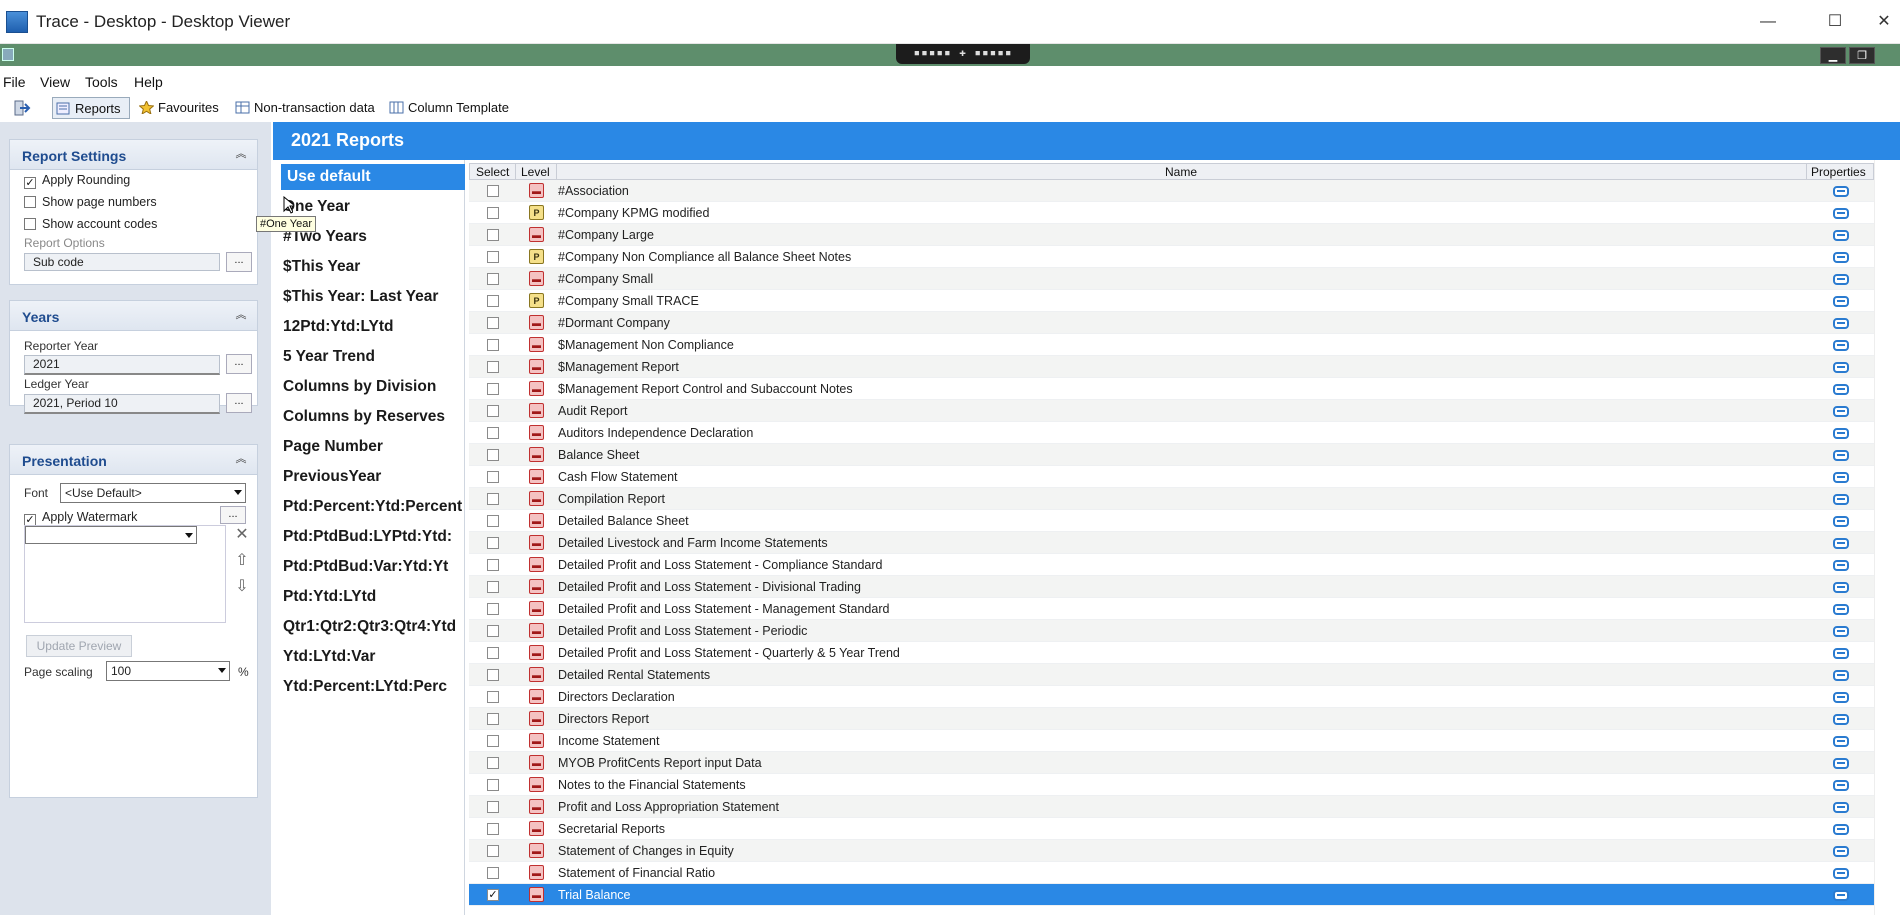  Describe the element at coordinates (79, 646) in the screenshot. I see `update-preview-button: Update Preview` at that location.